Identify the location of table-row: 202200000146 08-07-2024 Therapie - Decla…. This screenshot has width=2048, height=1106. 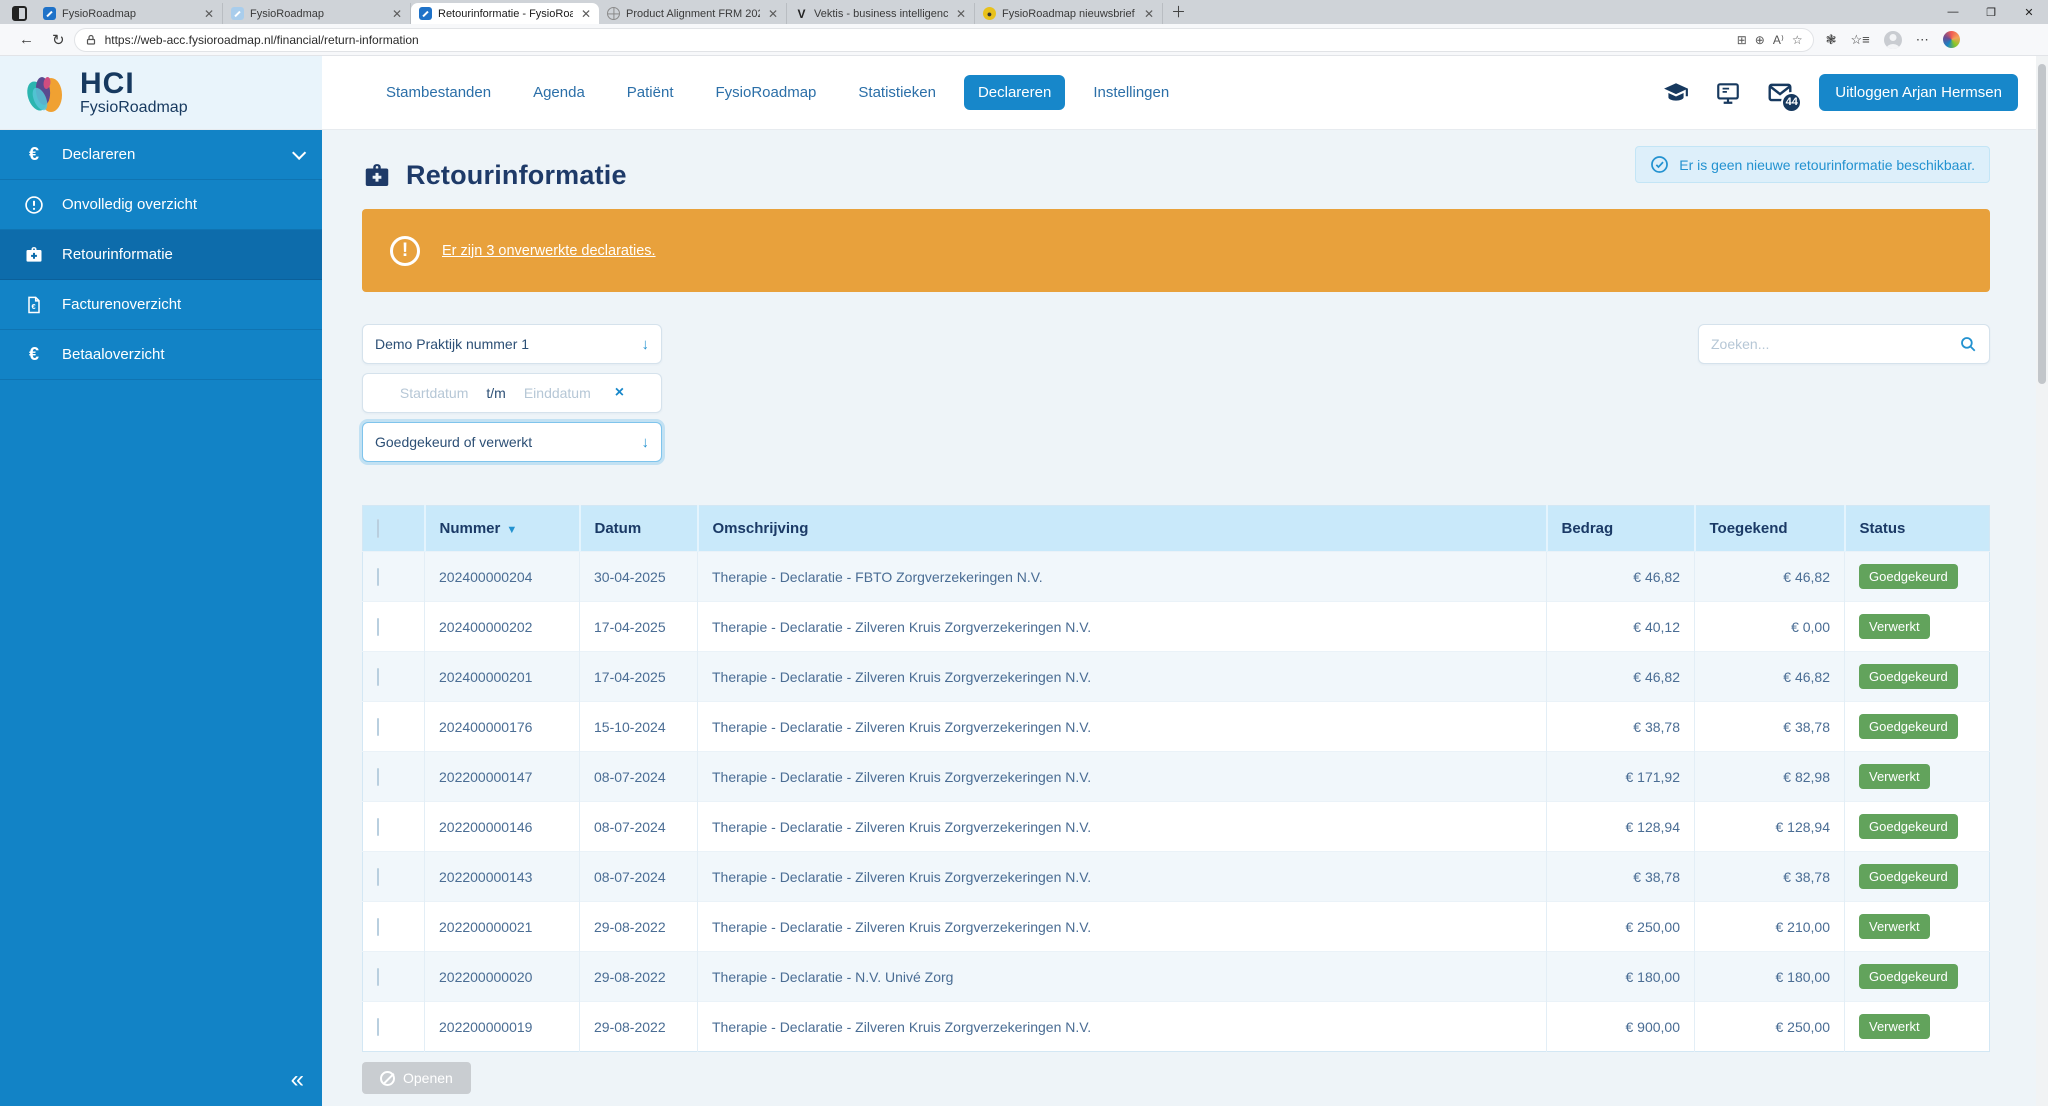
(1176, 826).